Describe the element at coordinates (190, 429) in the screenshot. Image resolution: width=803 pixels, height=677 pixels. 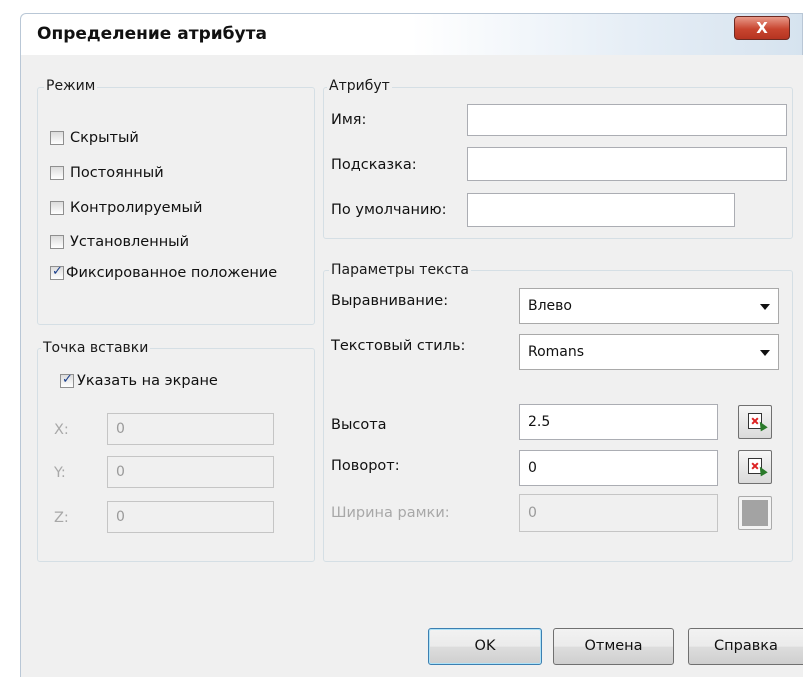
I see `x-input: 0` at that location.